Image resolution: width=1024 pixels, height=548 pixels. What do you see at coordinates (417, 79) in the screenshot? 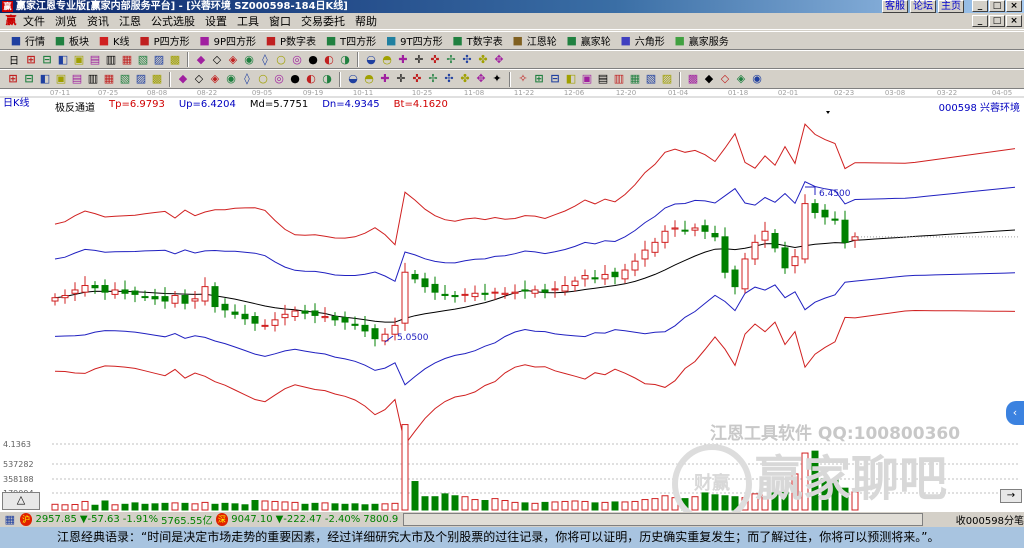
I see `wave2-icon: ✜` at bounding box center [417, 79].